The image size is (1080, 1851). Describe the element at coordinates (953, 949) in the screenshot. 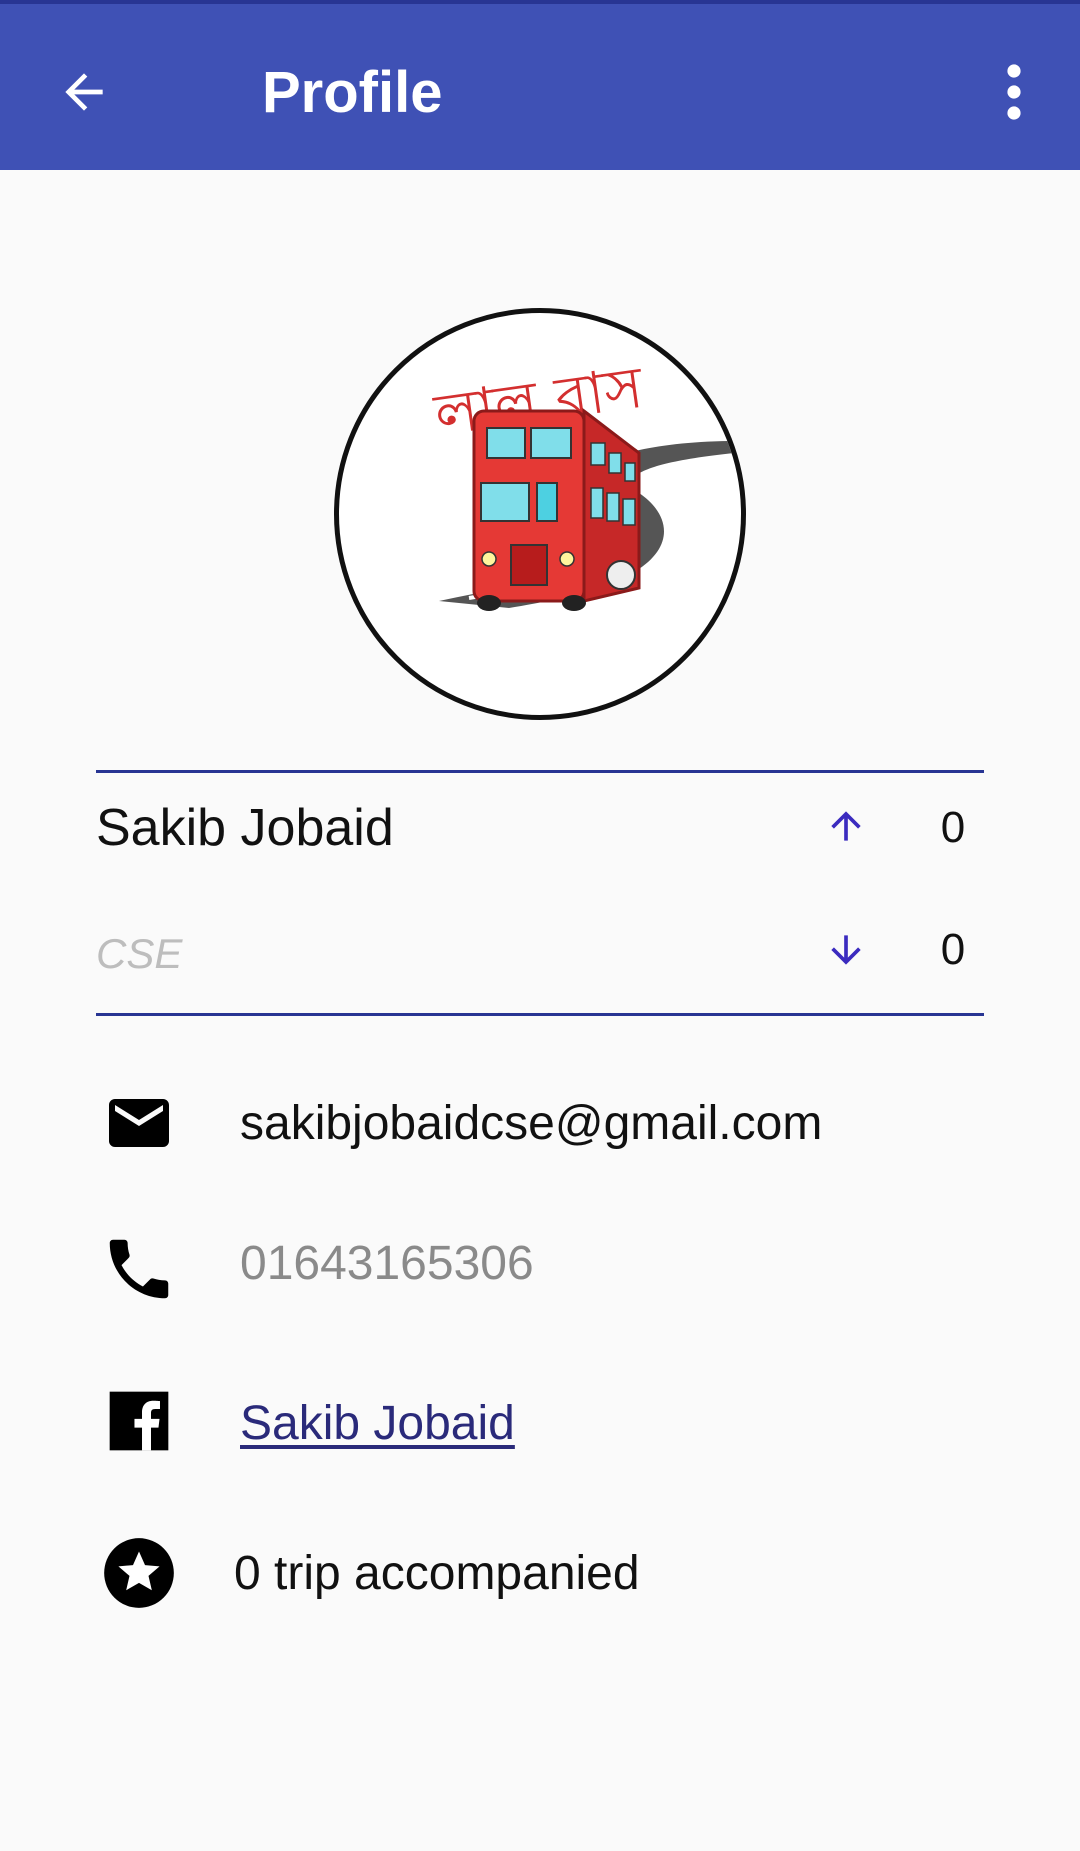

I see `downvote-count: 0` at that location.